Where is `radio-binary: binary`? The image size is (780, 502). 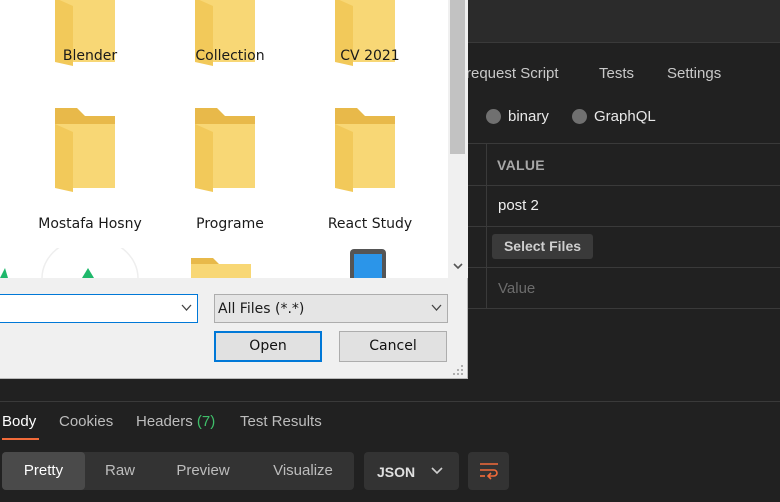
radio-binary: binary is located at coordinates (517, 116).